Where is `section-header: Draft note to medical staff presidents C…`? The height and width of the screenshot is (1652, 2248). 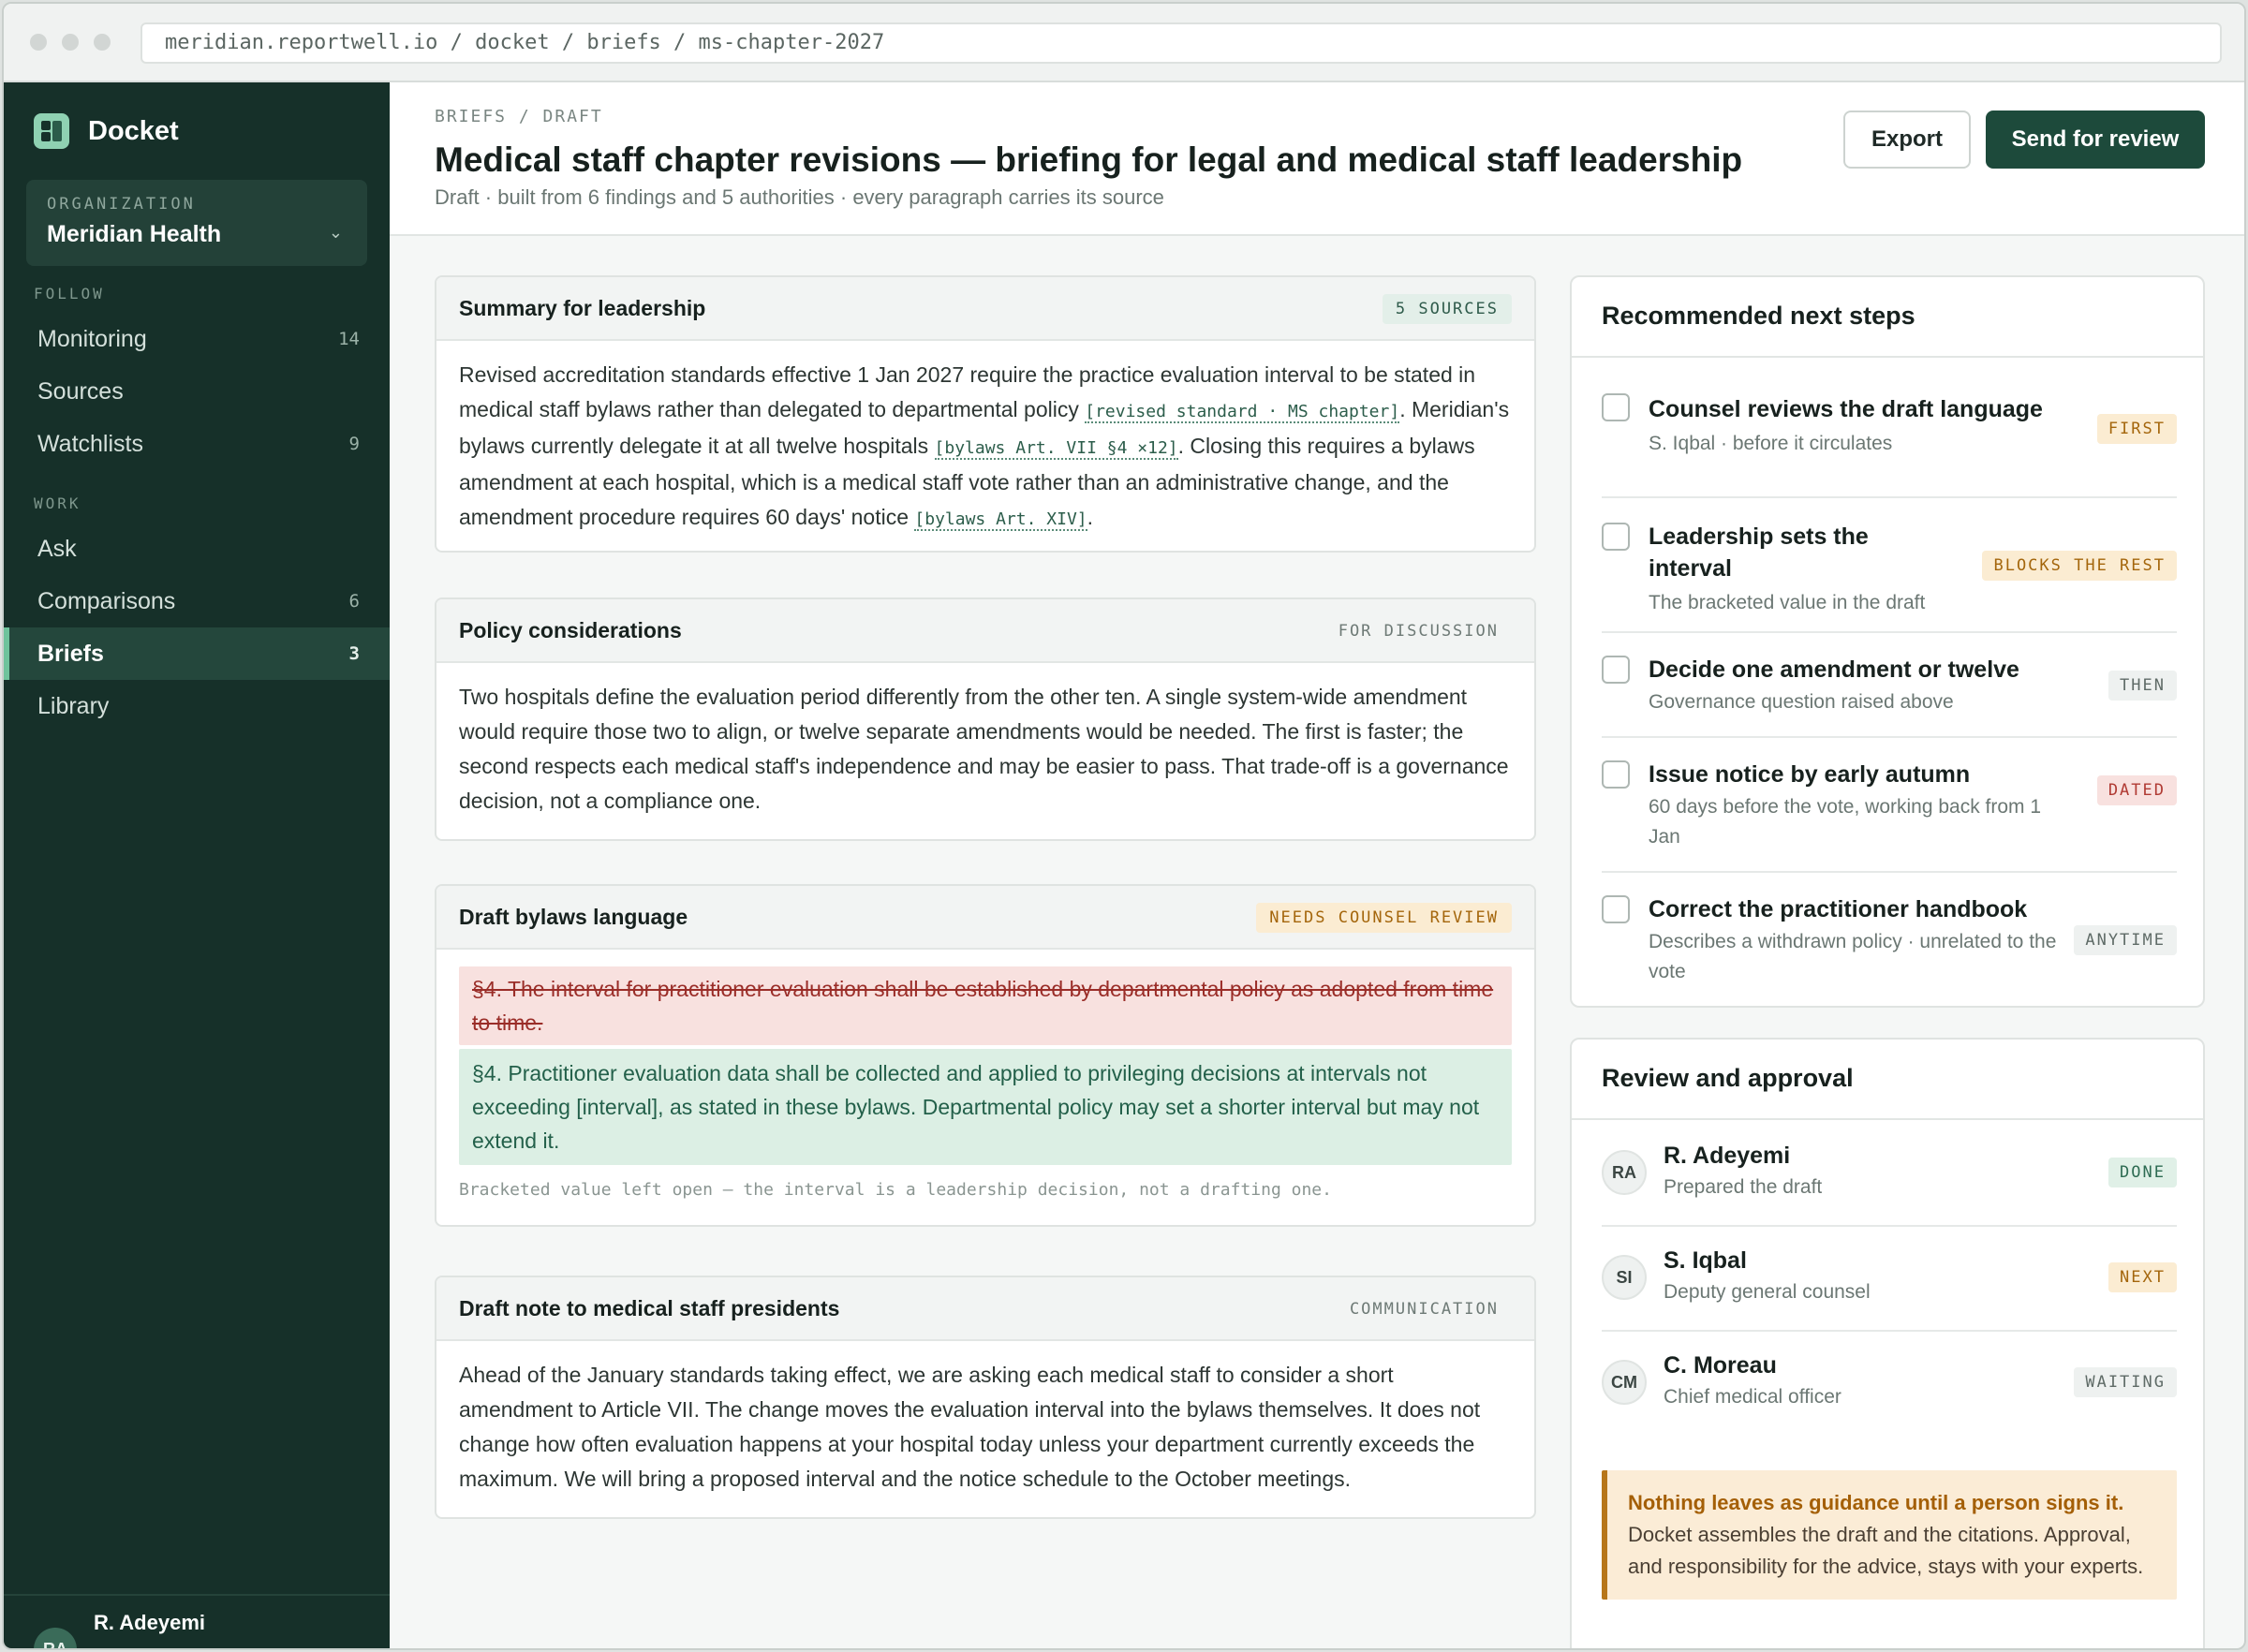
section-header: Draft note to medical staff presidents C… is located at coordinates (985, 1309).